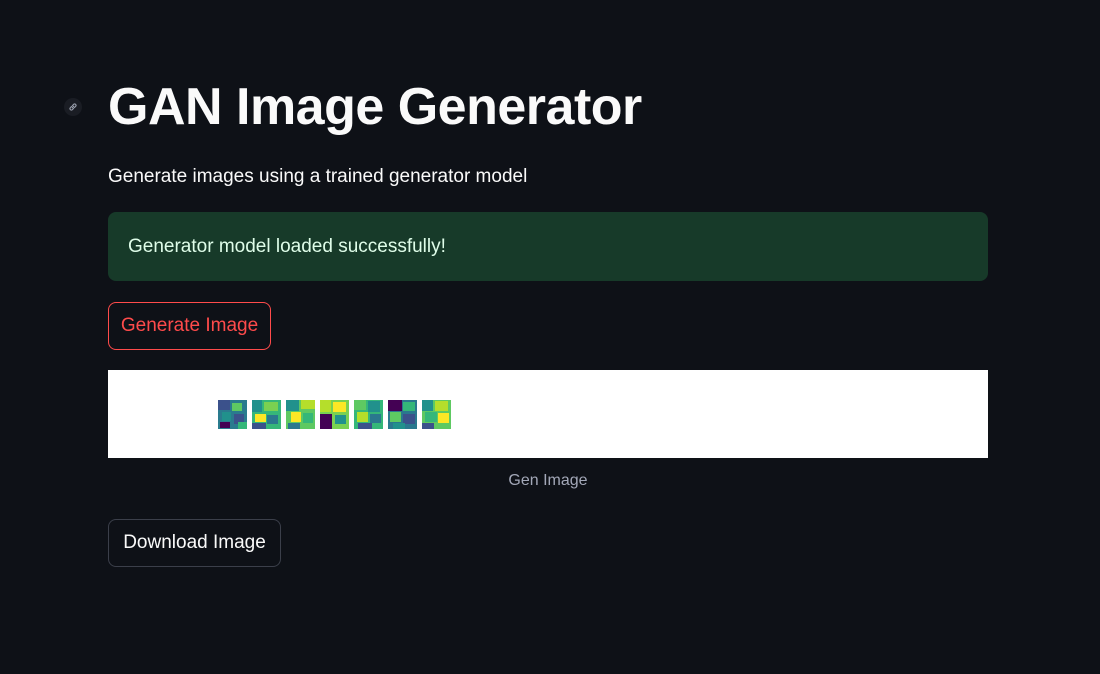 This screenshot has height=674, width=1100. Describe the element at coordinates (375, 107) in the screenshot. I see `page-title: GAN Image Generator` at that location.